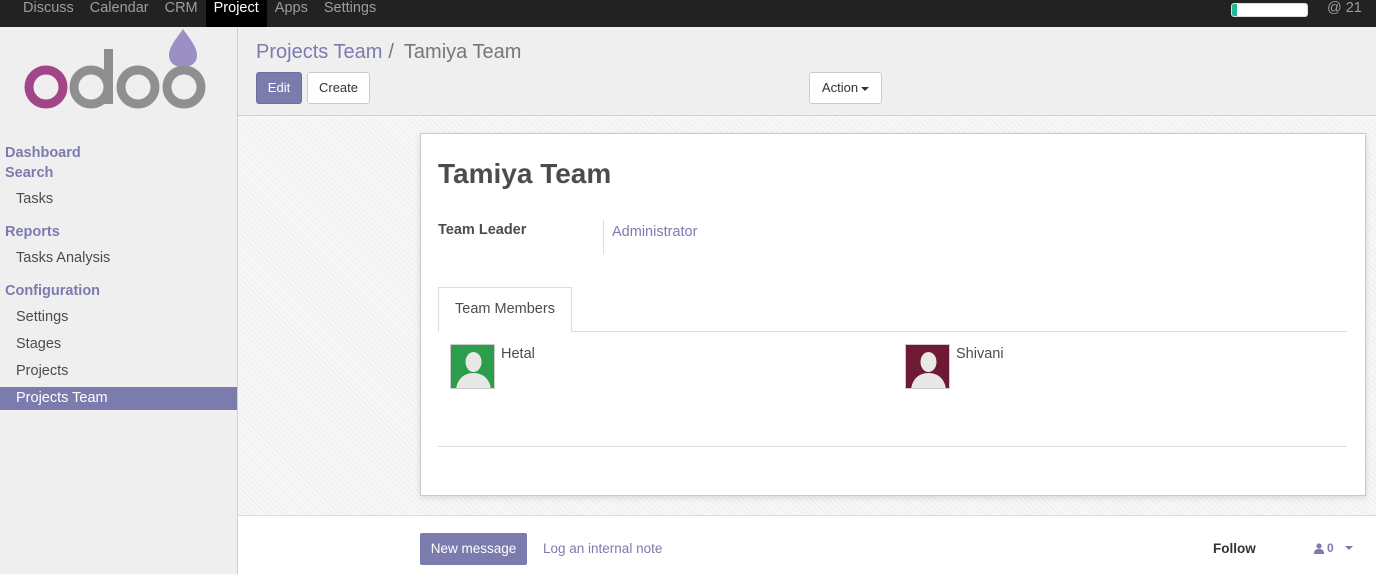 The height and width of the screenshot is (574, 1376). What do you see at coordinates (603, 237) in the screenshot?
I see `field-divider` at bounding box center [603, 237].